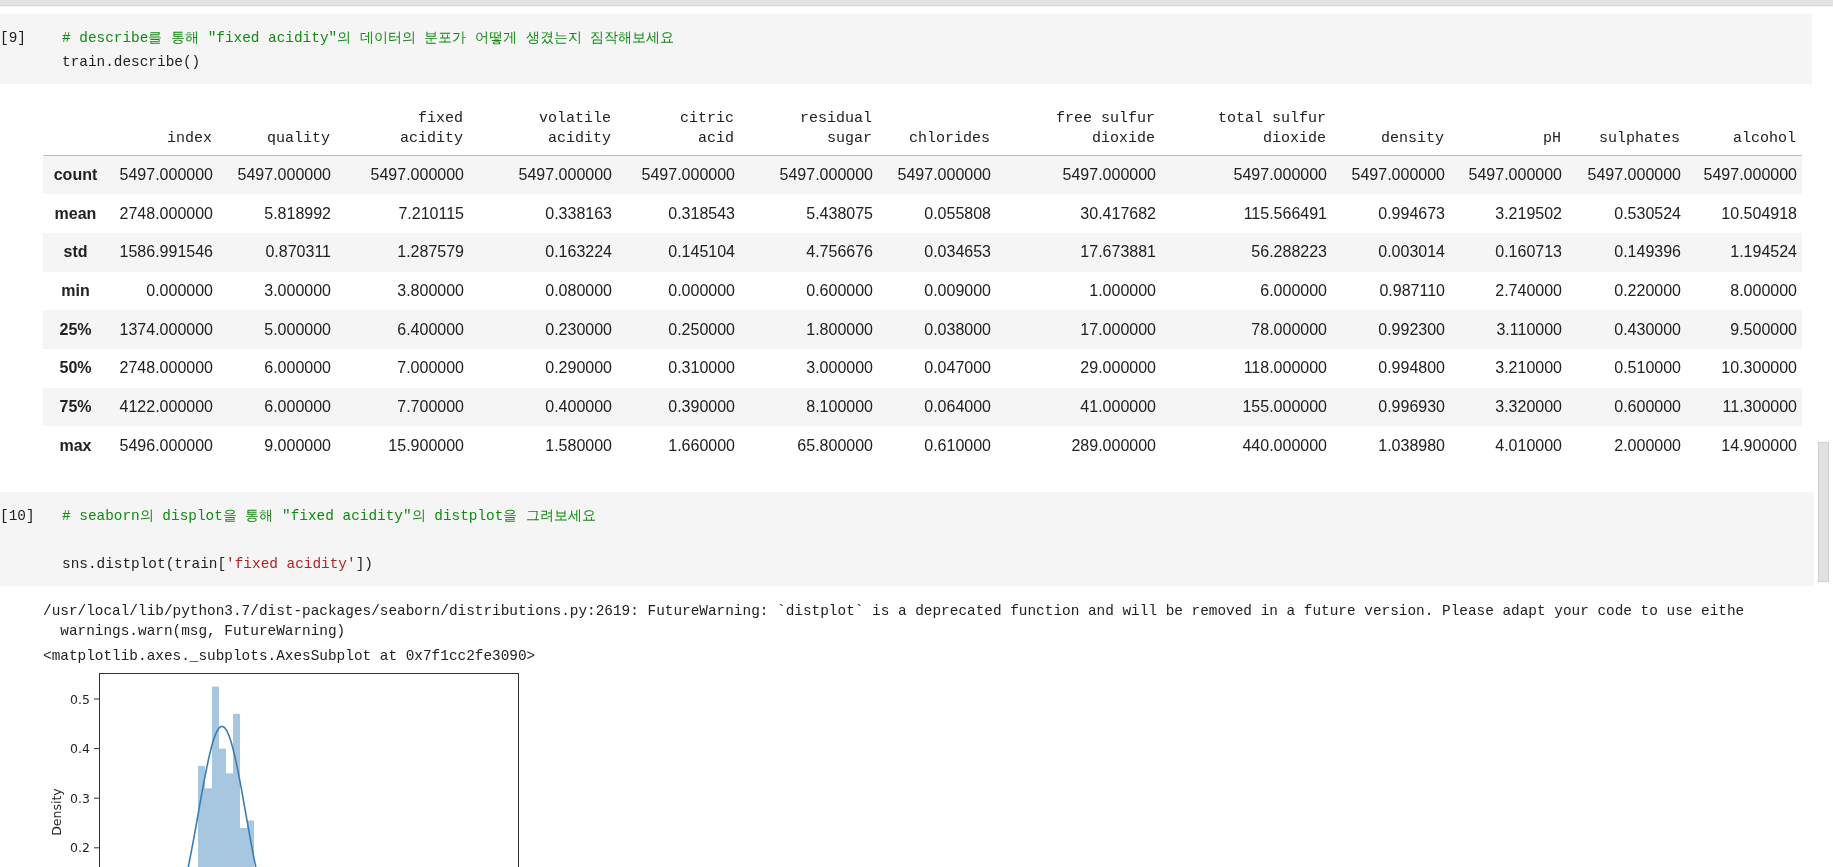 Image resolution: width=1833 pixels, height=867 pixels. Describe the element at coordinates (1289, 252) in the screenshot. I see `table-cell: 56.288223` at that location.